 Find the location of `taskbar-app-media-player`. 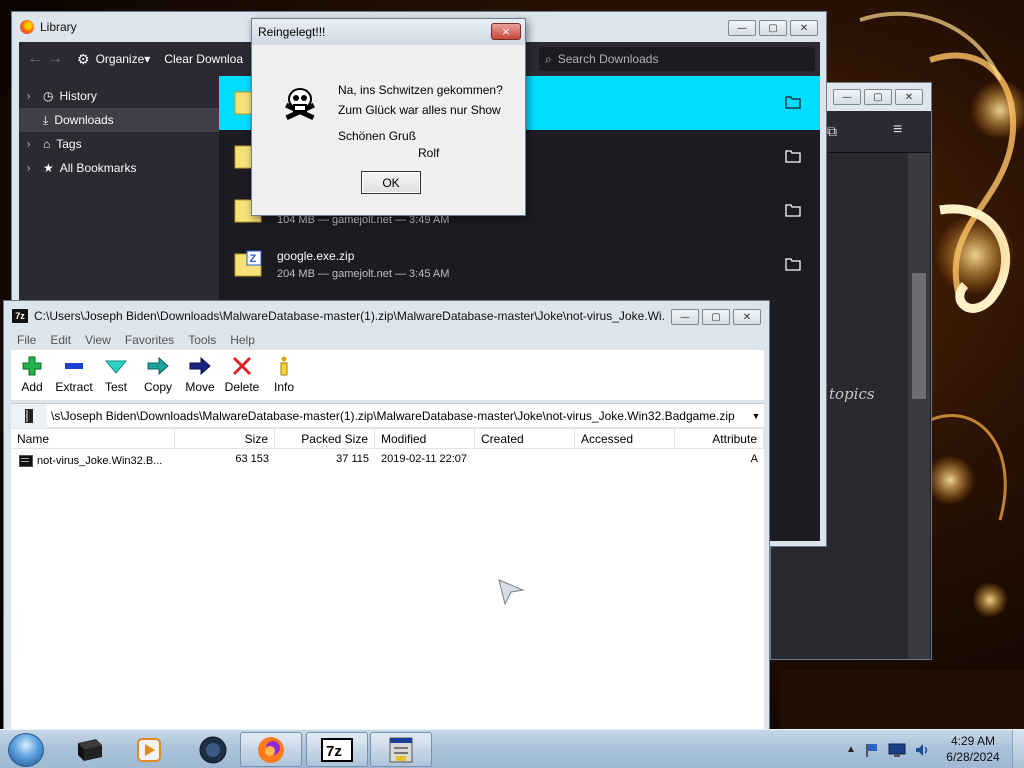

taskbar-app-media-player is located at coordinates (149, 749).